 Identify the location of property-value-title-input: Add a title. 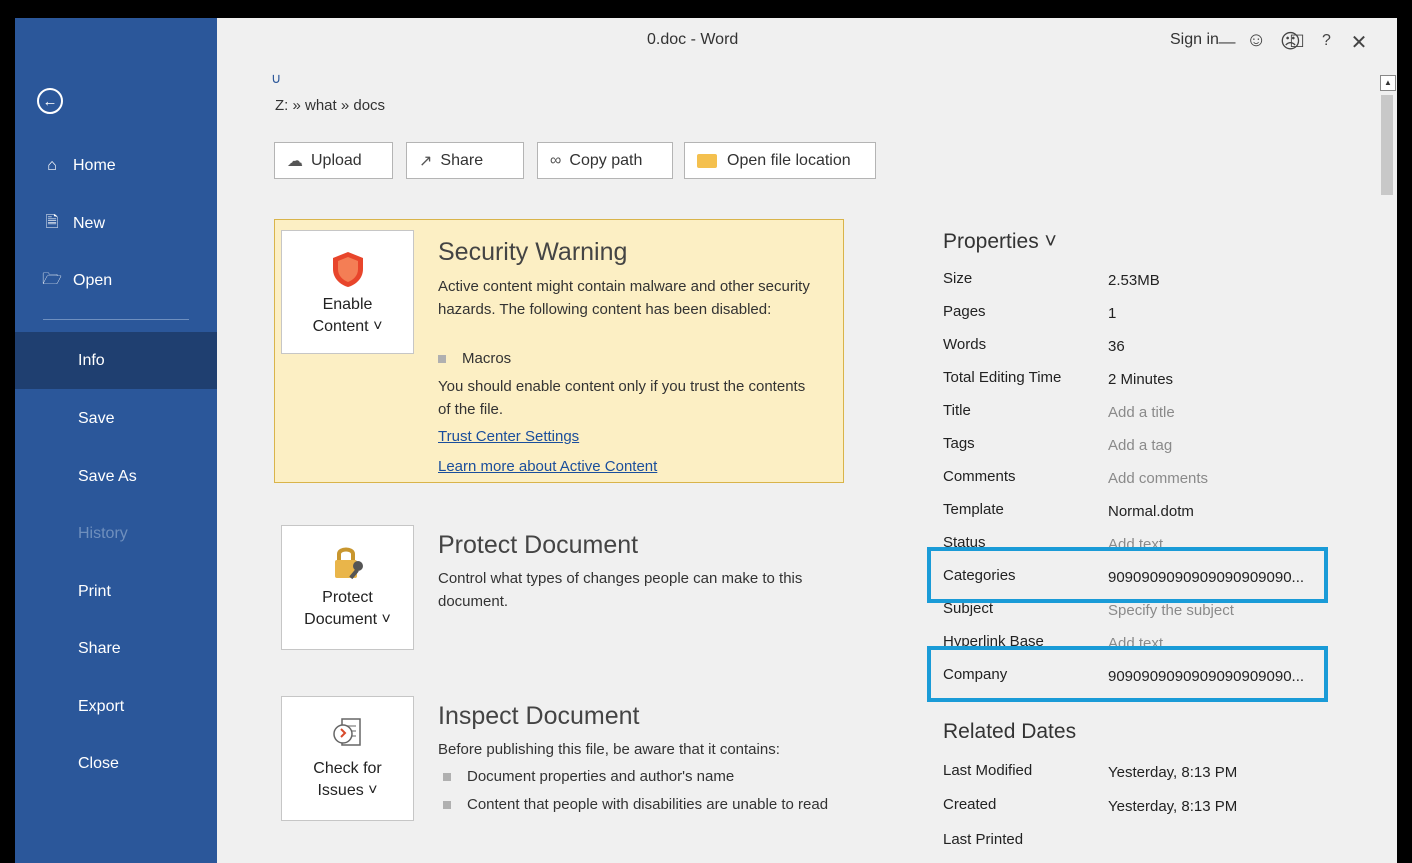
(1141, 412).